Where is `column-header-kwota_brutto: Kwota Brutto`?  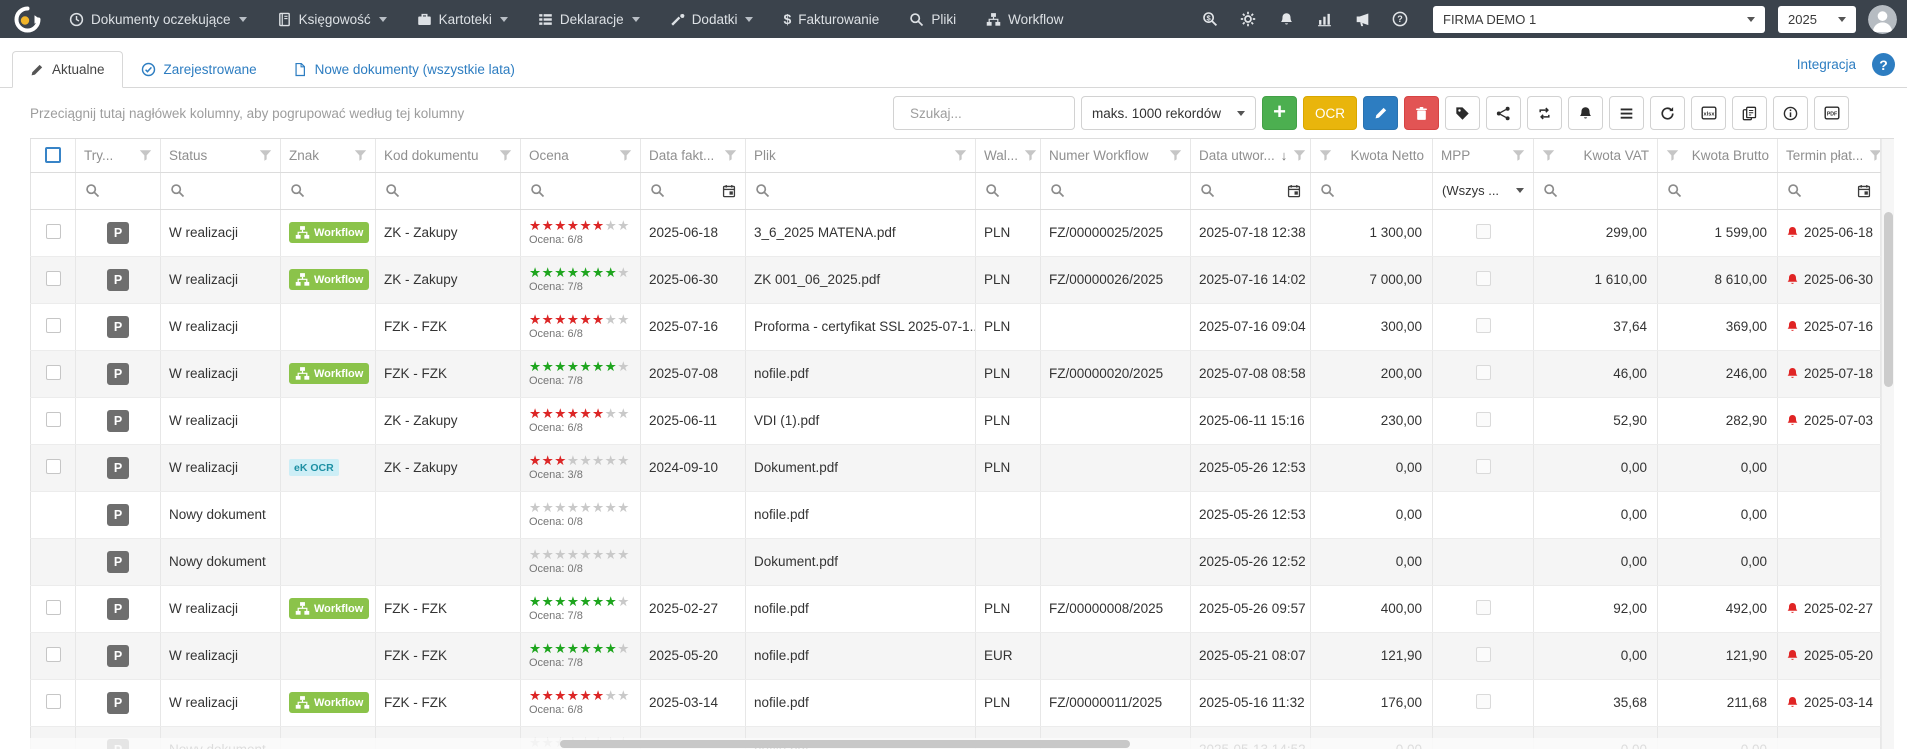 column-header-kwota_brutto: Kwota Brutto is located at coordinates (1717, 156).